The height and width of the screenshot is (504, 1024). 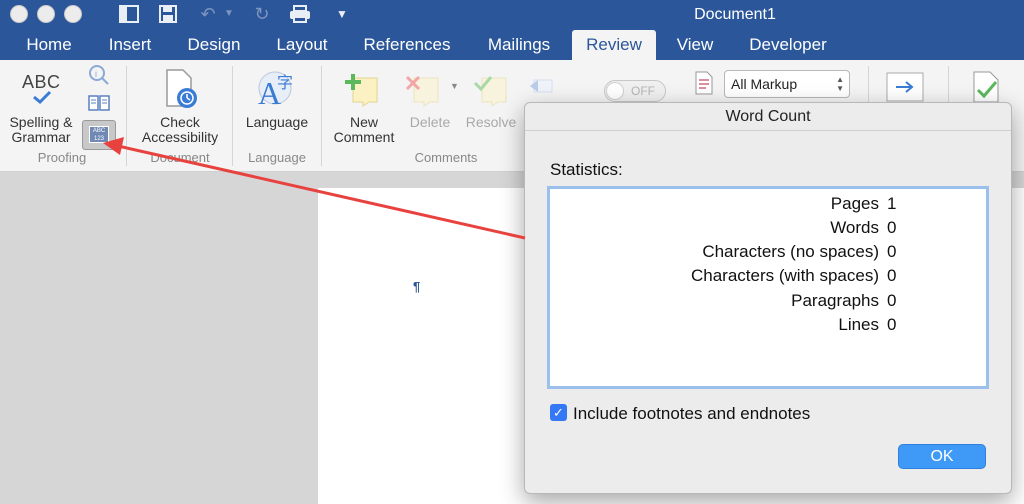 I want to click on resolve-comment-label: Resolve, so click(x=491, y=122).